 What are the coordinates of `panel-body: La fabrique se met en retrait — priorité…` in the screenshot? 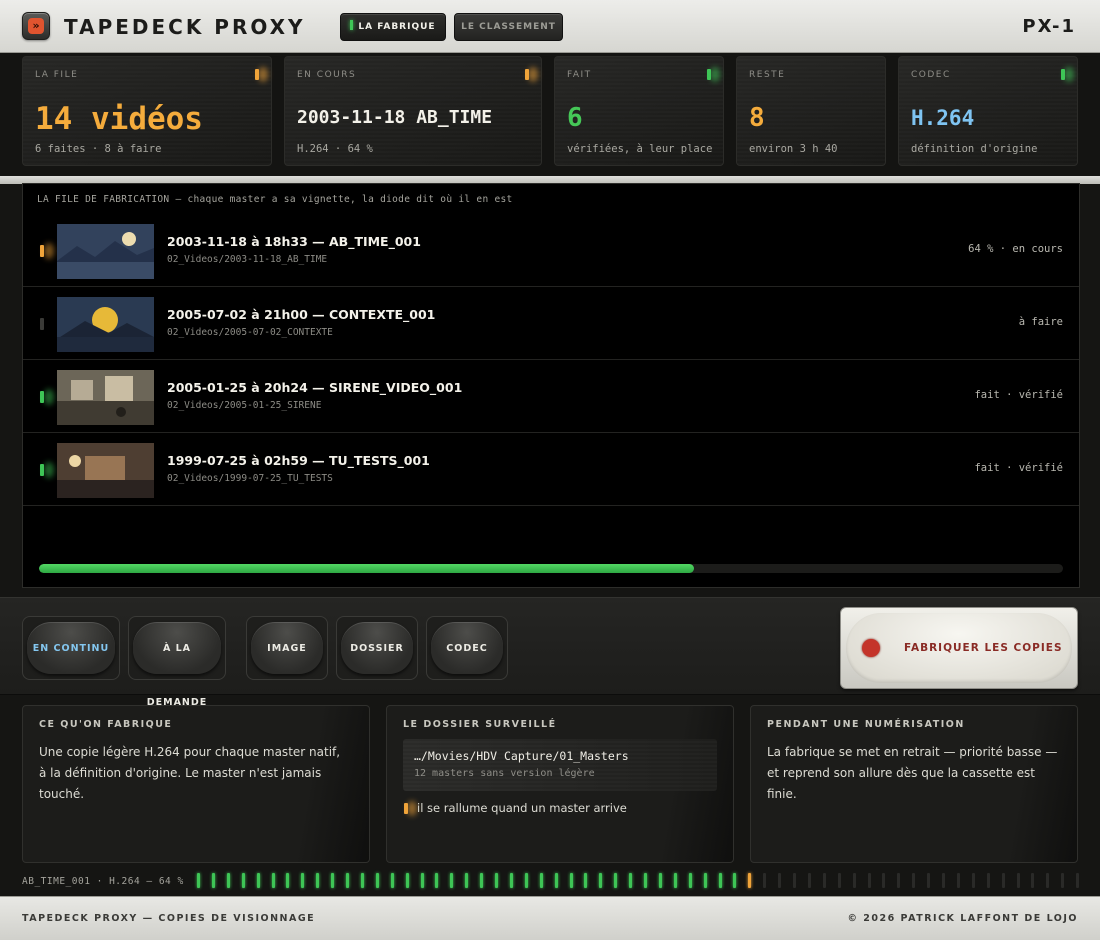 It's located at (912, 773).